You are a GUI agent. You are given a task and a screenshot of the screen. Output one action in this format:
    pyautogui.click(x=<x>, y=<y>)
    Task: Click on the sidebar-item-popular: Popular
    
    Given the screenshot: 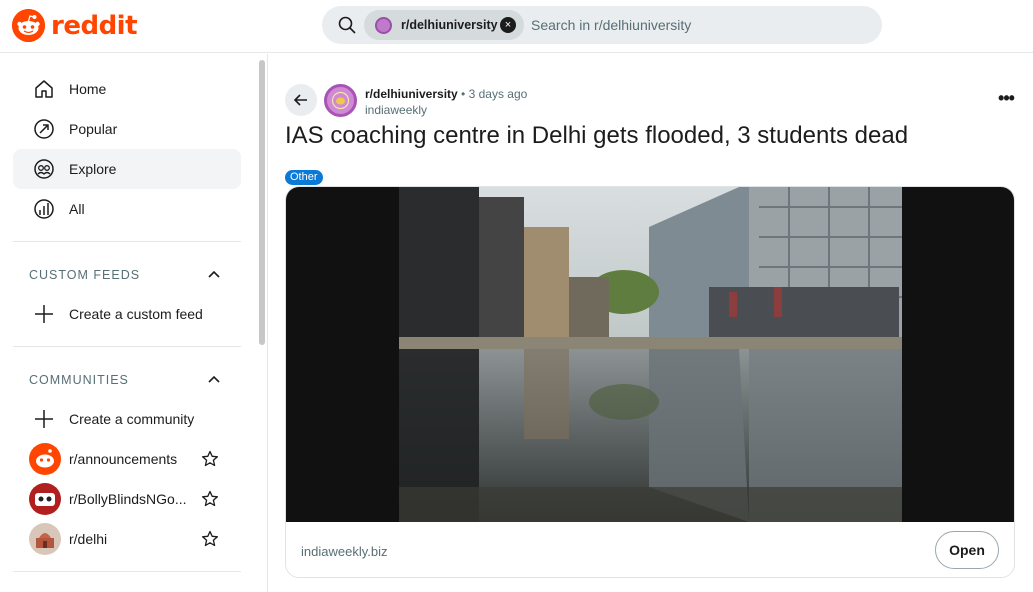 What is the action you would take?
    pyautogui.click(x=127, y=129)
    